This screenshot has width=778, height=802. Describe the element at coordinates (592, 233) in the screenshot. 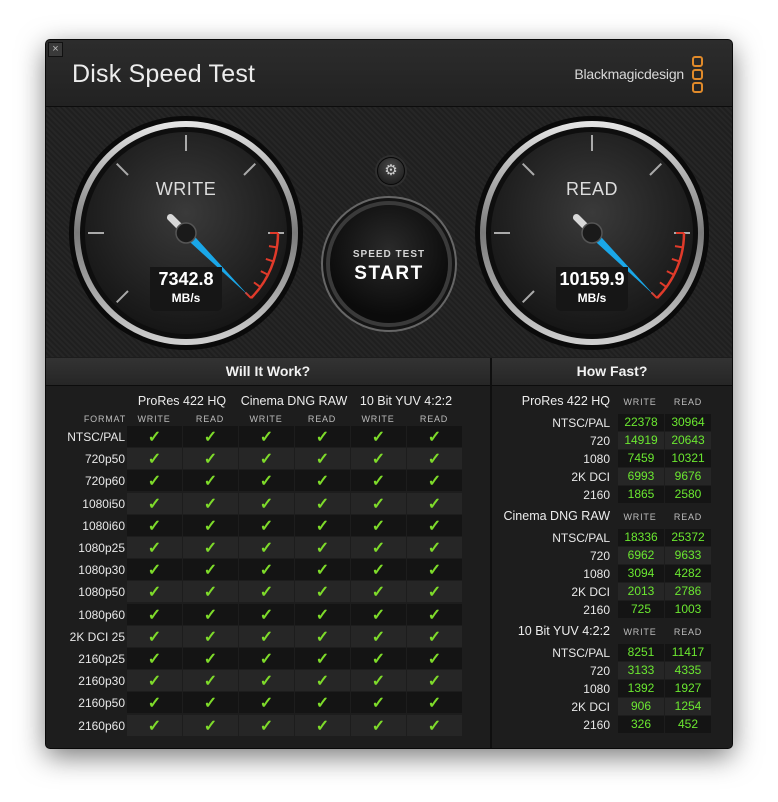

I see `read-gauge-dial` at that location.